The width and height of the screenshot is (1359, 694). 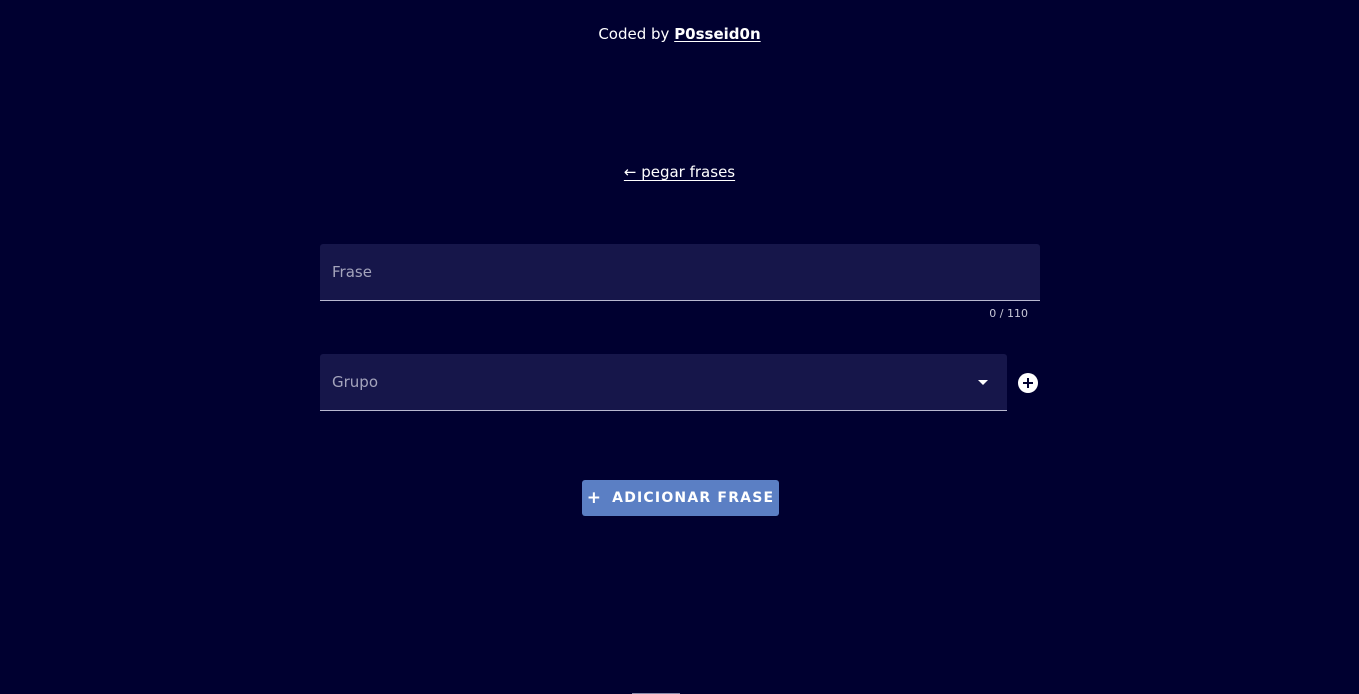 I want to click on author-link: P0sseid0n, so click(x=717, y=34).